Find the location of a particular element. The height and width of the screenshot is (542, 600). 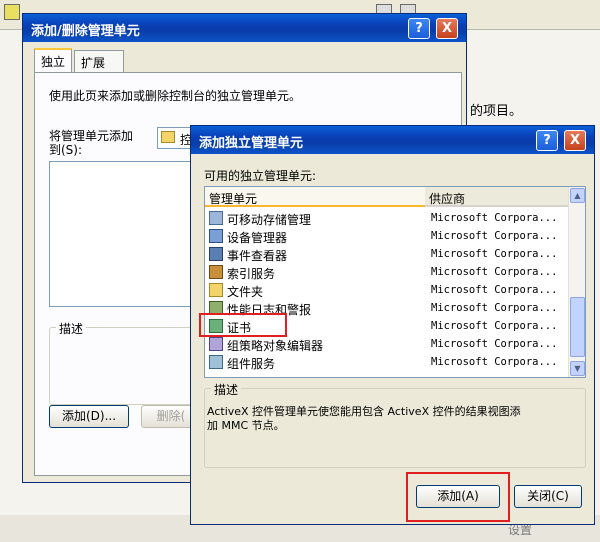

column-header-vendor: 供应商 is located at coordinates (497, 197).